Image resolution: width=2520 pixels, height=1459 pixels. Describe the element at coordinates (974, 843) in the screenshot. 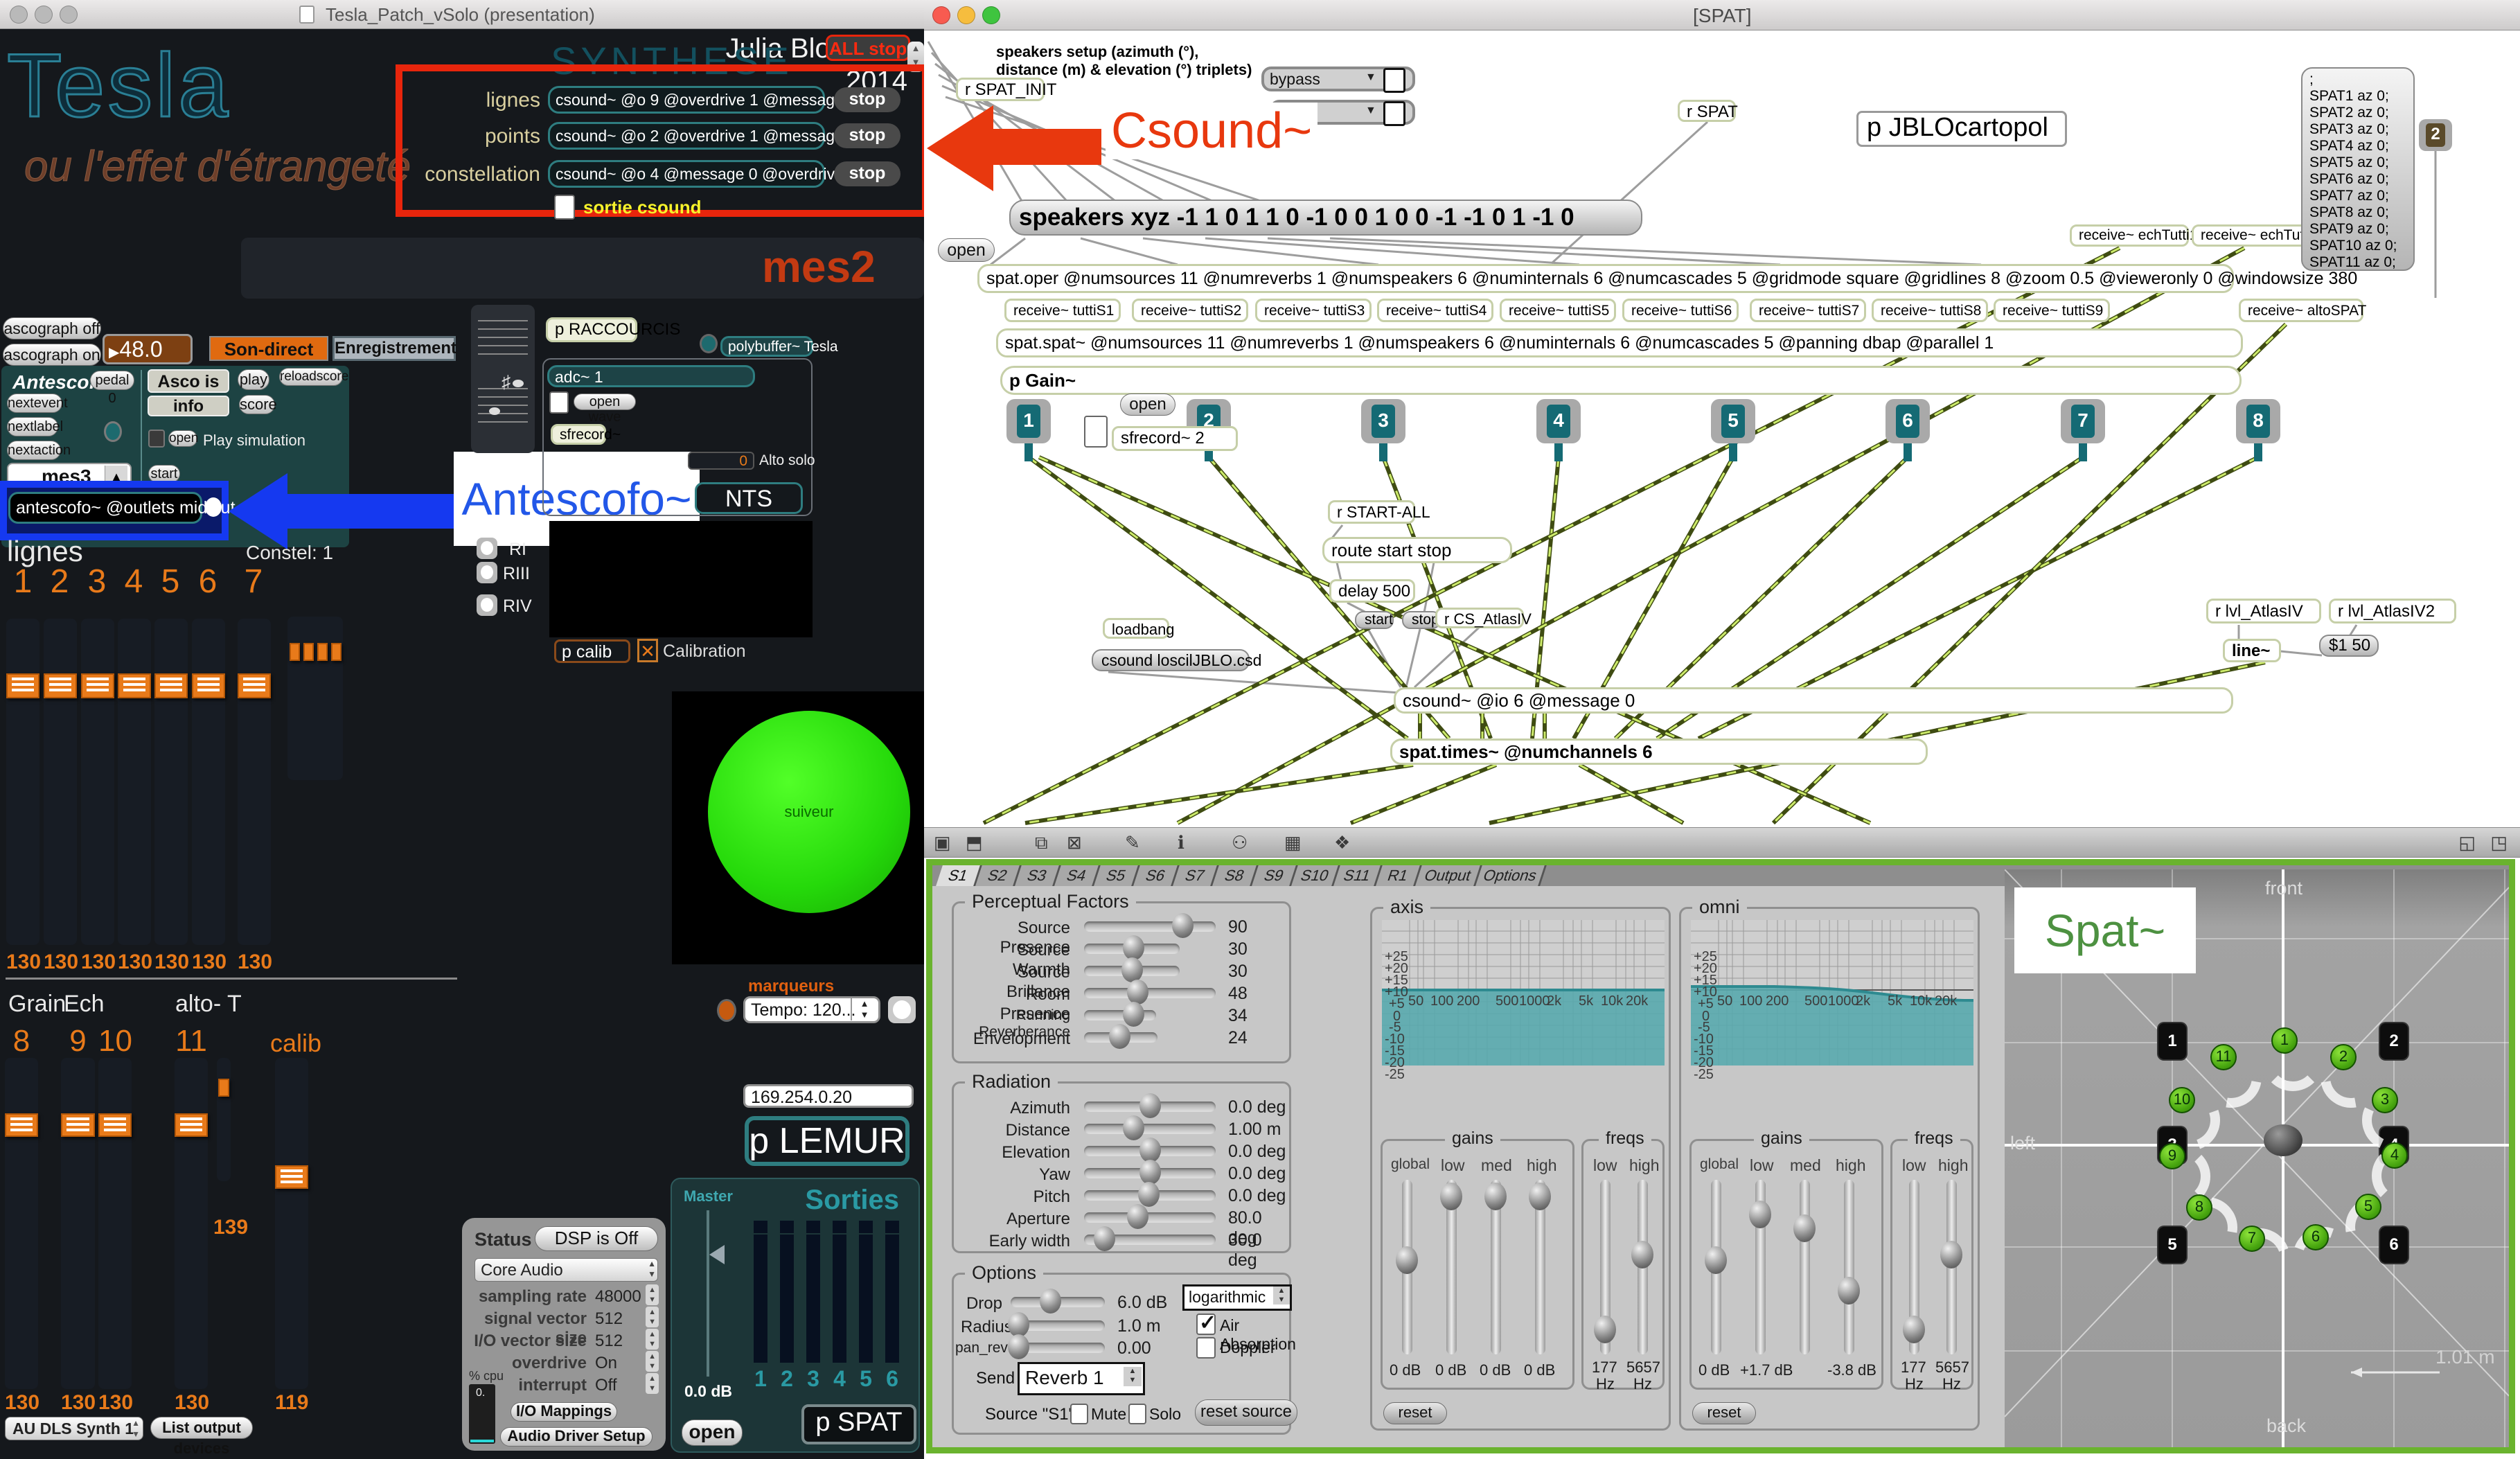

I see `new-object-icon: ⬒` at that location.